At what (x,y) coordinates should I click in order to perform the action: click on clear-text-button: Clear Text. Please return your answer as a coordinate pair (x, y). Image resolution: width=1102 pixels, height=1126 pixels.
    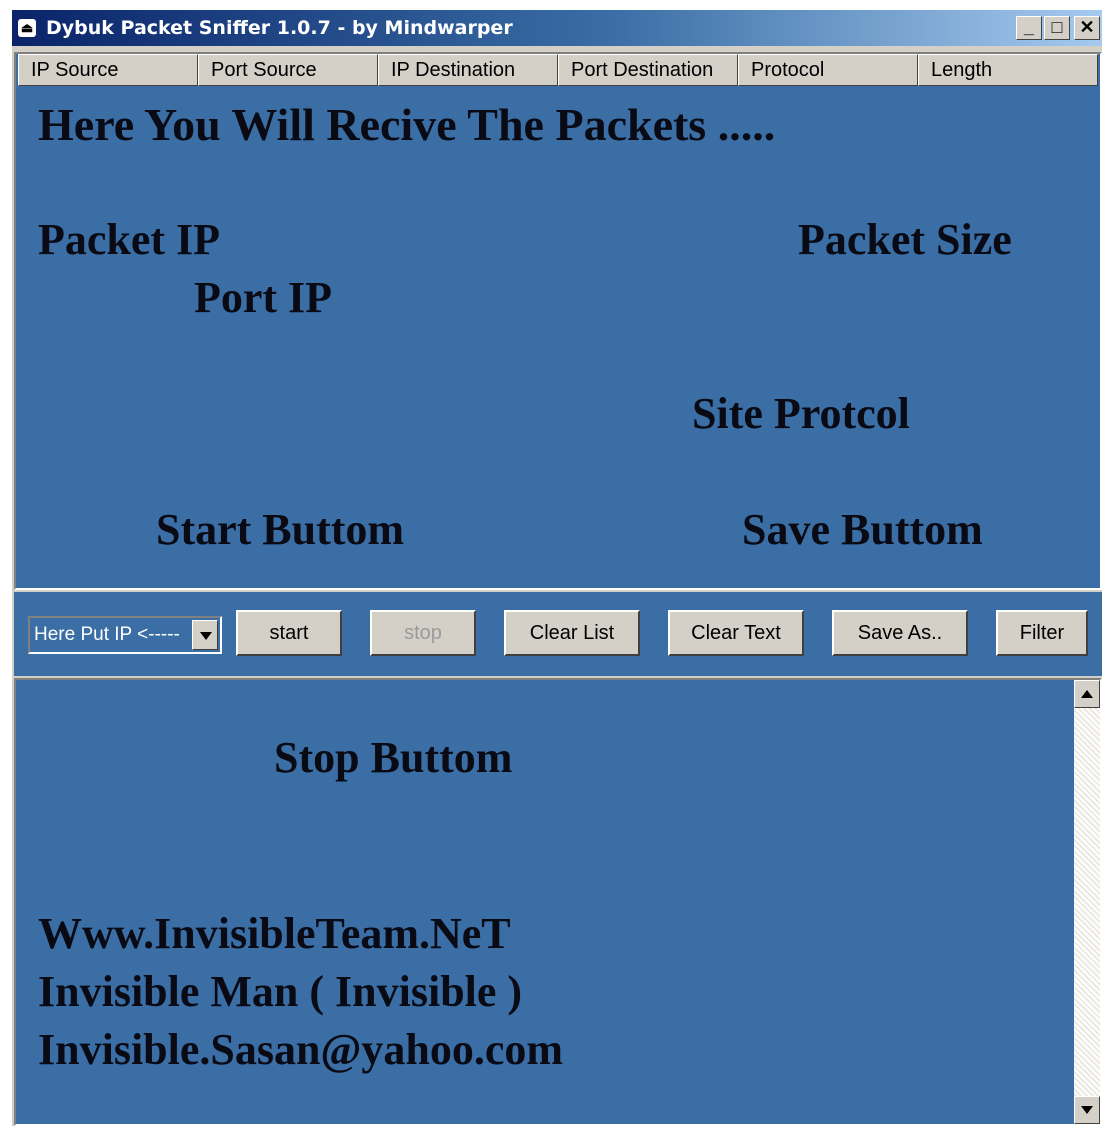
    Looking at the image, I should click on (736, 633).